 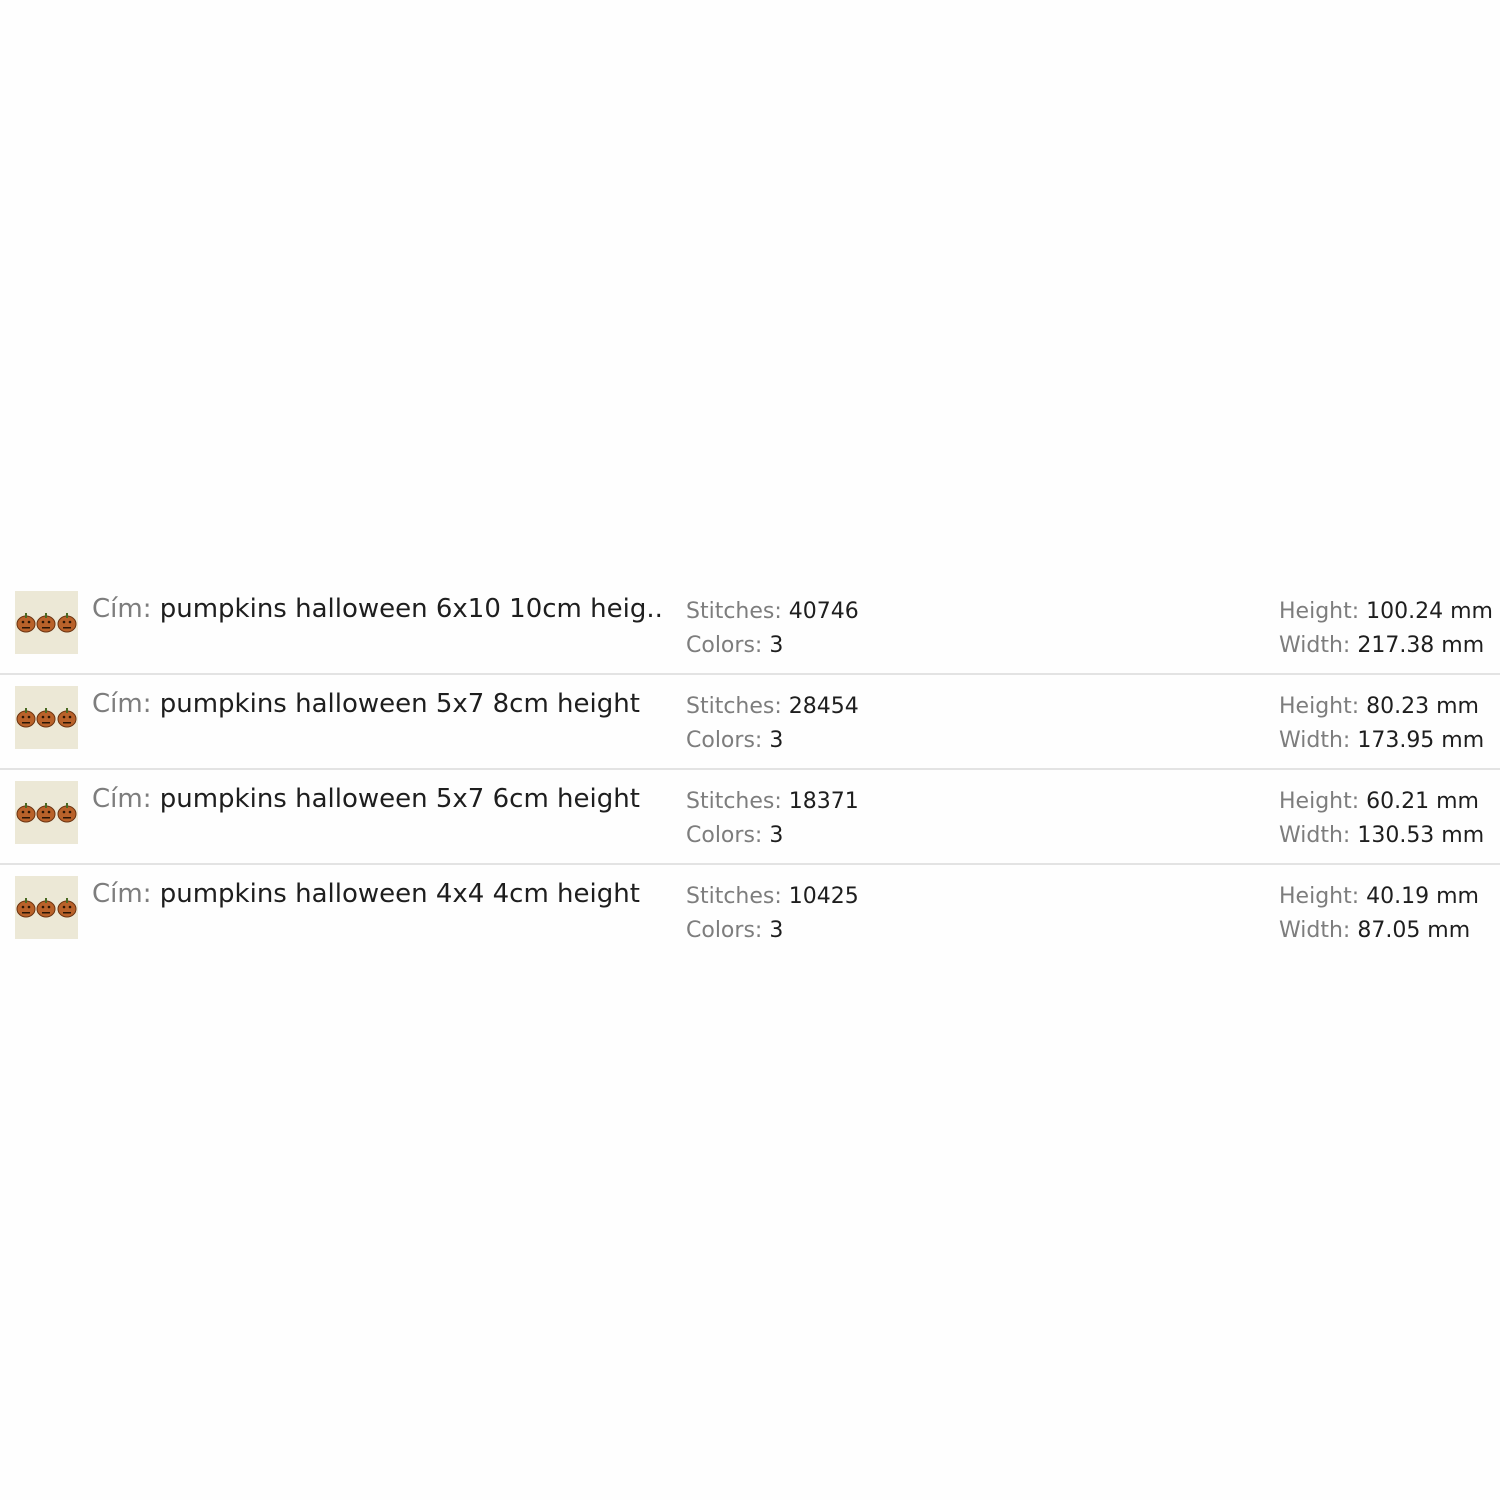 I want to click on stitches-info: Stitches: 28454, so click(x=772, y=707).